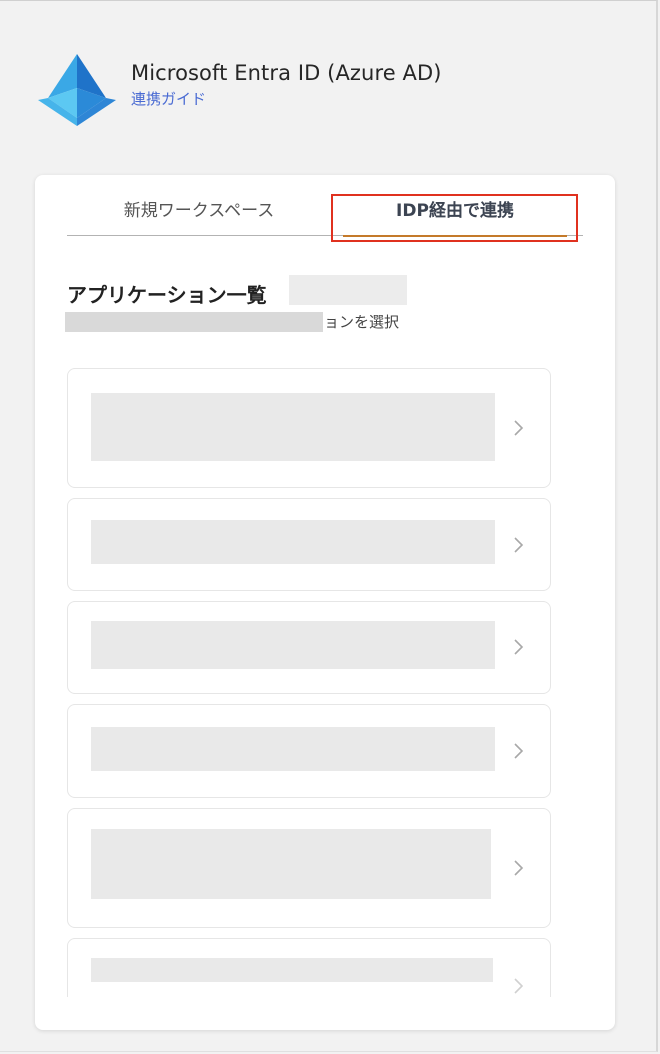 Image resolution: width=660 pixels, height=1054 pixels. What do you see at coordinates (454, 218) in the screenshot?
I see `highlight-annotation` at bounding box center [454, 218].